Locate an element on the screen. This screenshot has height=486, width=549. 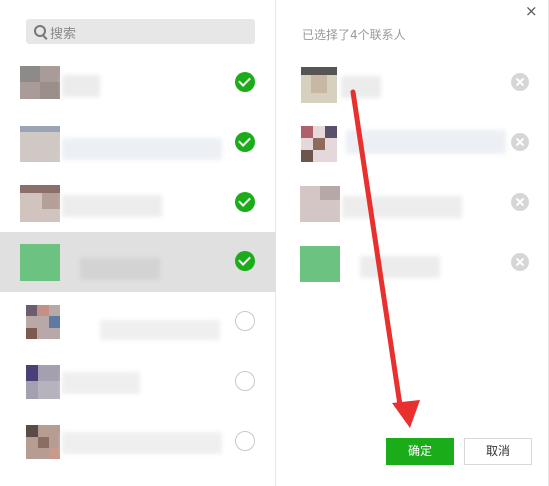
cancel-button: 取消 is located at coordinates (498, 451).